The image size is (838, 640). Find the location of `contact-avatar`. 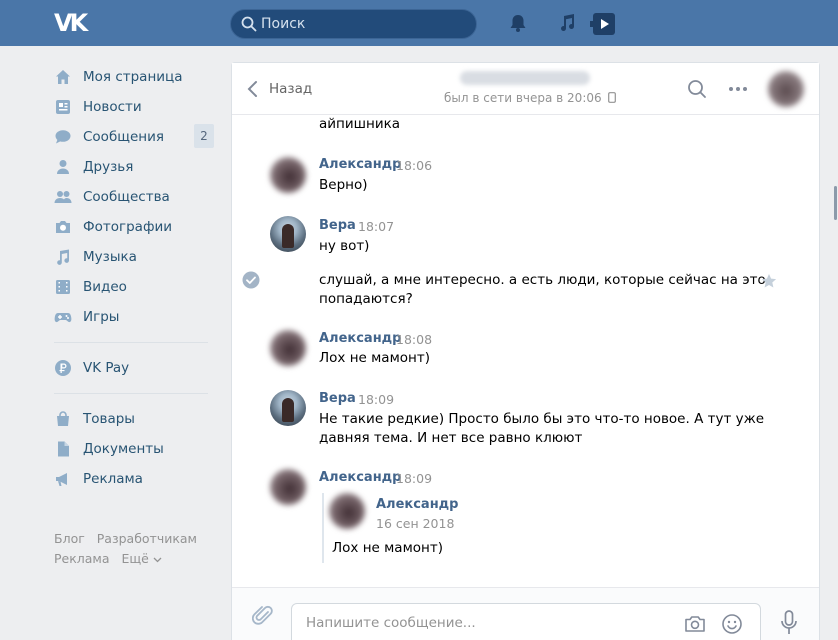

contact-avatar is located at coordinates (786, 89).